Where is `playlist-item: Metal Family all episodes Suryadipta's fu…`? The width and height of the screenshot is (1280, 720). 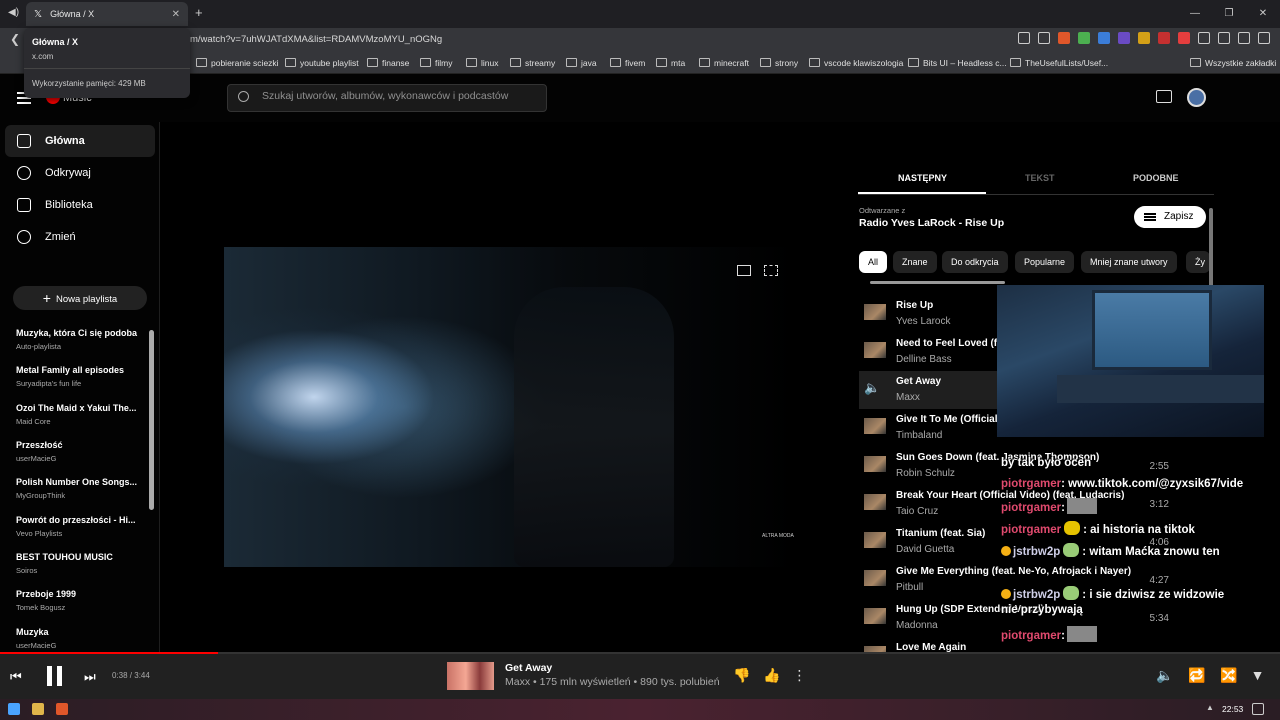 playlist-item: Metal Family all episodes Suryadipta's fu… is located at coordinates (78, 376).